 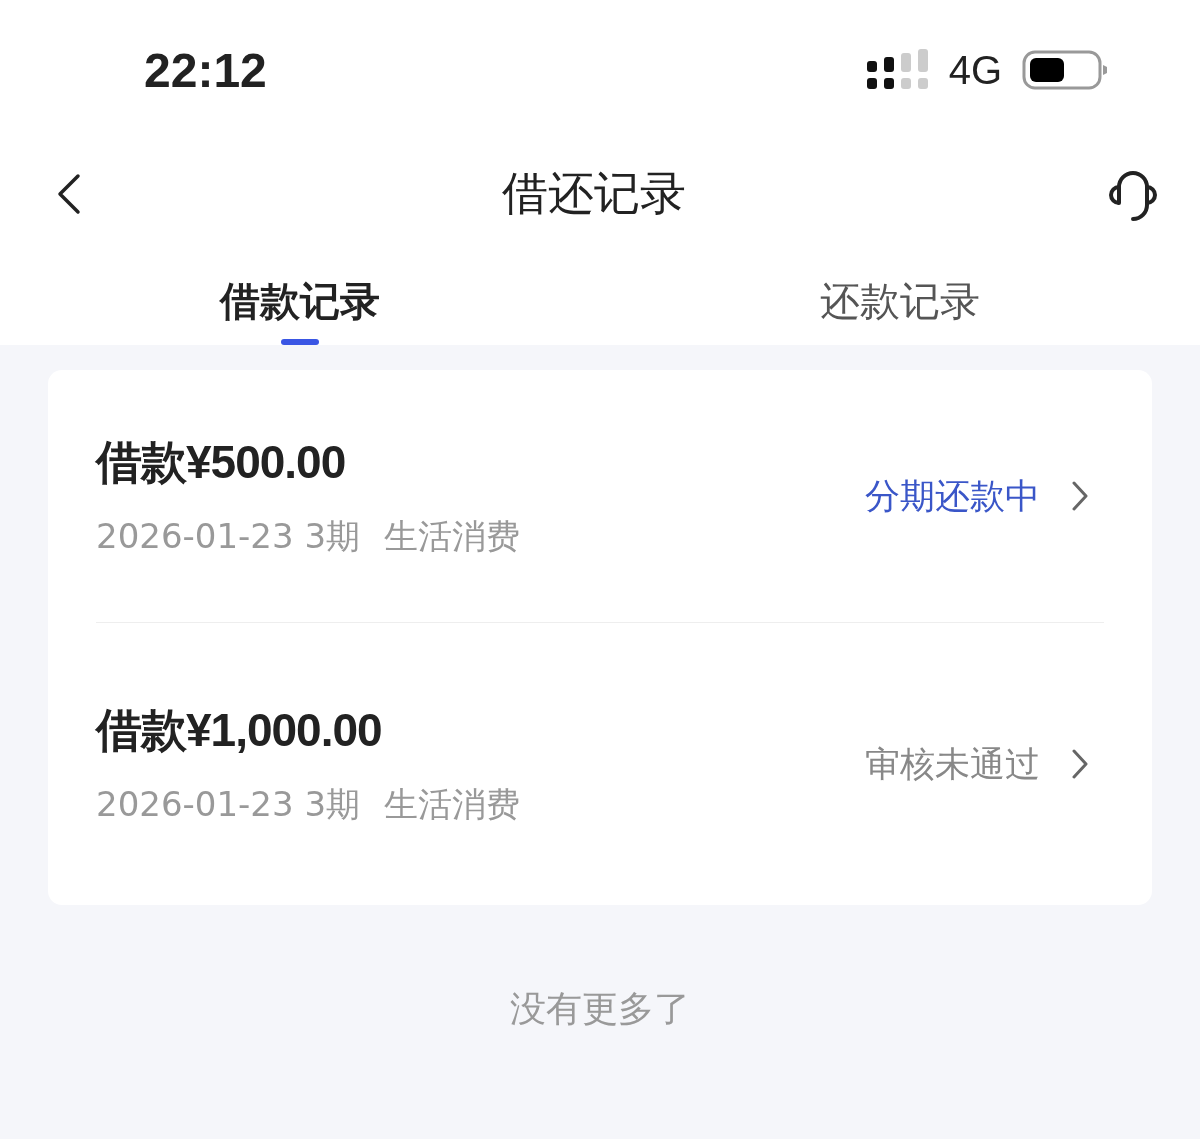 I want to click on page-title: 借还记录, so click(x=594, y=193).